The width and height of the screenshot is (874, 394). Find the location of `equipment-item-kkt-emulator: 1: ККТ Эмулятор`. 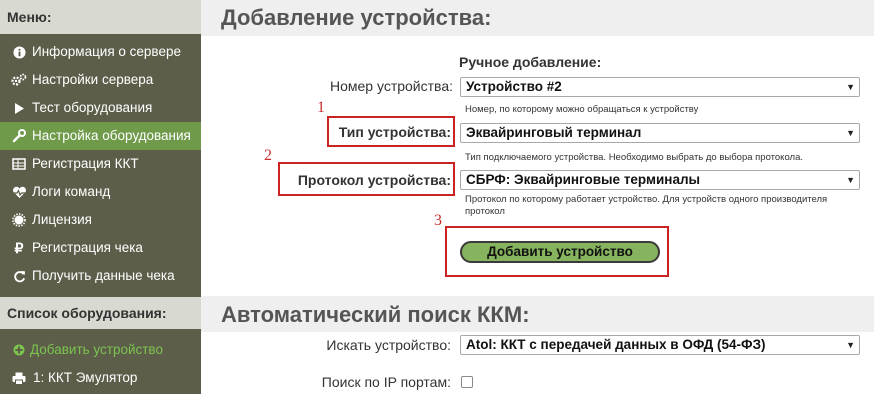

equipment-item-kkt-emulator: 1: ККТ Эмулятор is located at coordinates (100, 378).